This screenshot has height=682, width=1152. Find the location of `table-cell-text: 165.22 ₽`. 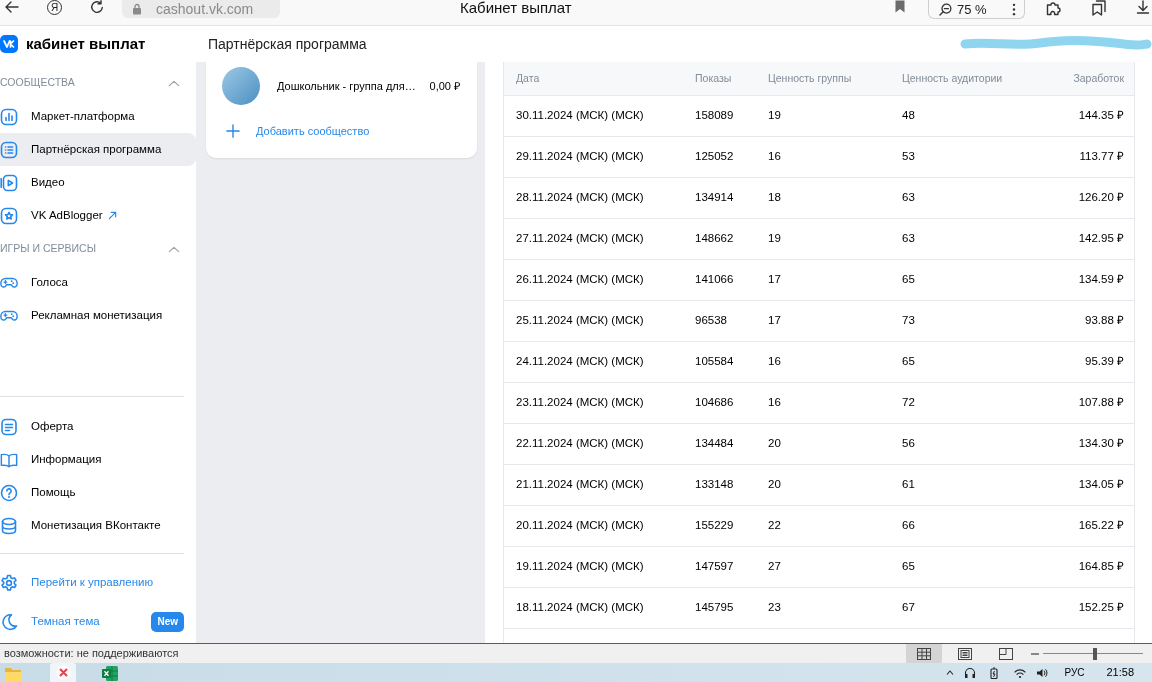

table-cell-text: 165.22 ₽ is located at coordinates (1101, 526).